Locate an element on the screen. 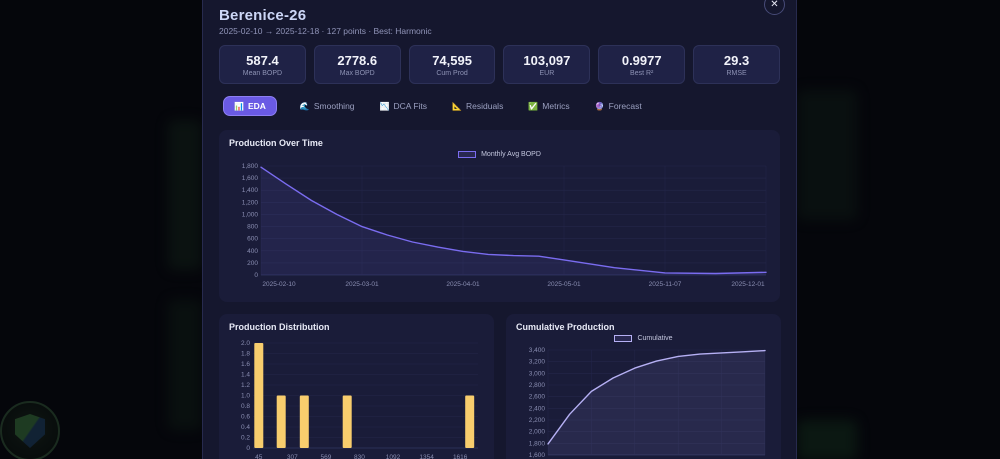 The image size is (1000, 459). y-tick-label: 2,800 is located at coordinates (537, 385).